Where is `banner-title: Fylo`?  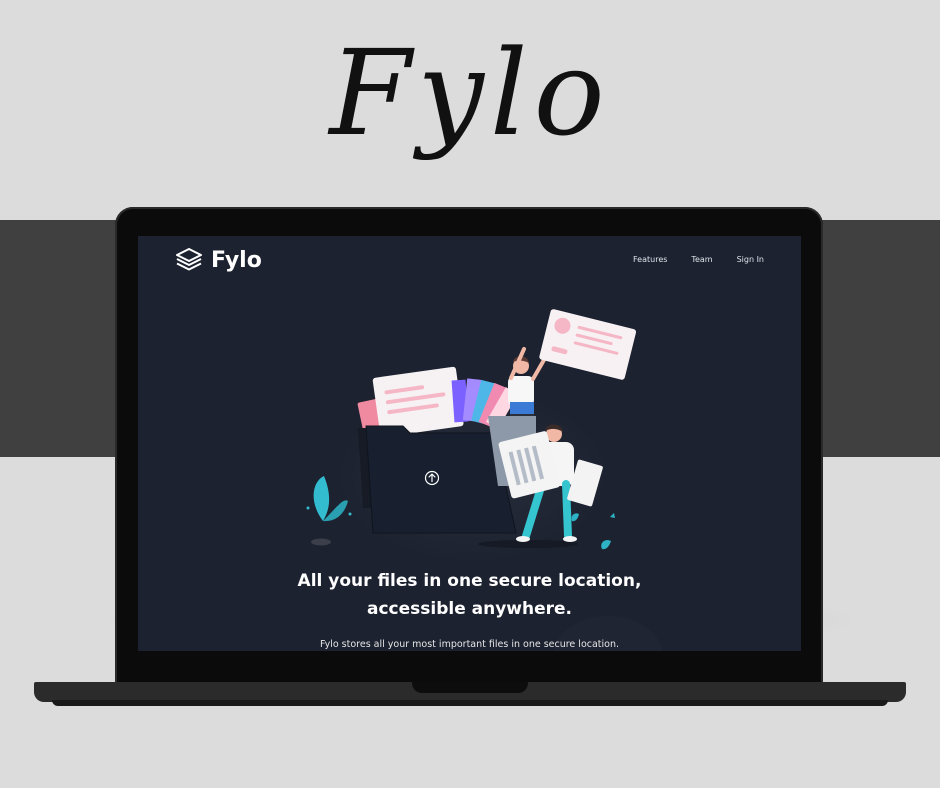 banner-title: Fylo is located at coordinates (470, 93).